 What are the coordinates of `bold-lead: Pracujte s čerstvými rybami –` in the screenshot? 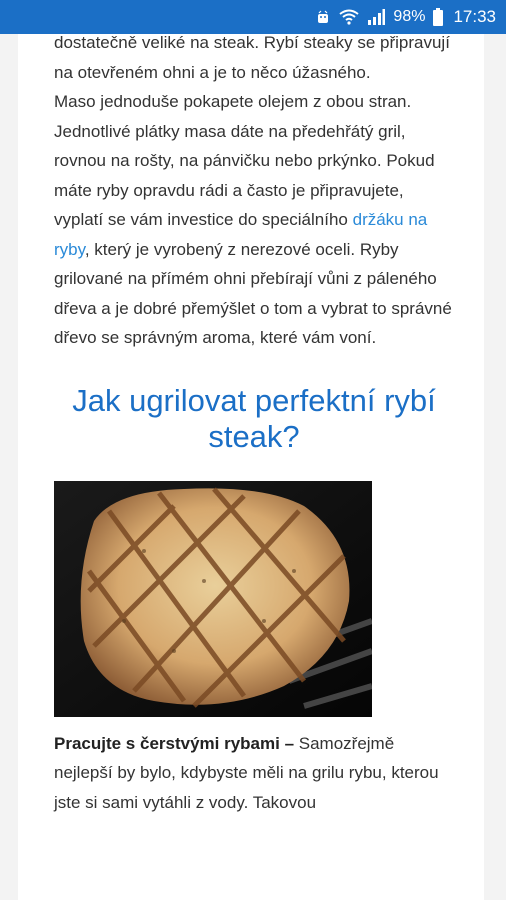 It's located at (174, 743).